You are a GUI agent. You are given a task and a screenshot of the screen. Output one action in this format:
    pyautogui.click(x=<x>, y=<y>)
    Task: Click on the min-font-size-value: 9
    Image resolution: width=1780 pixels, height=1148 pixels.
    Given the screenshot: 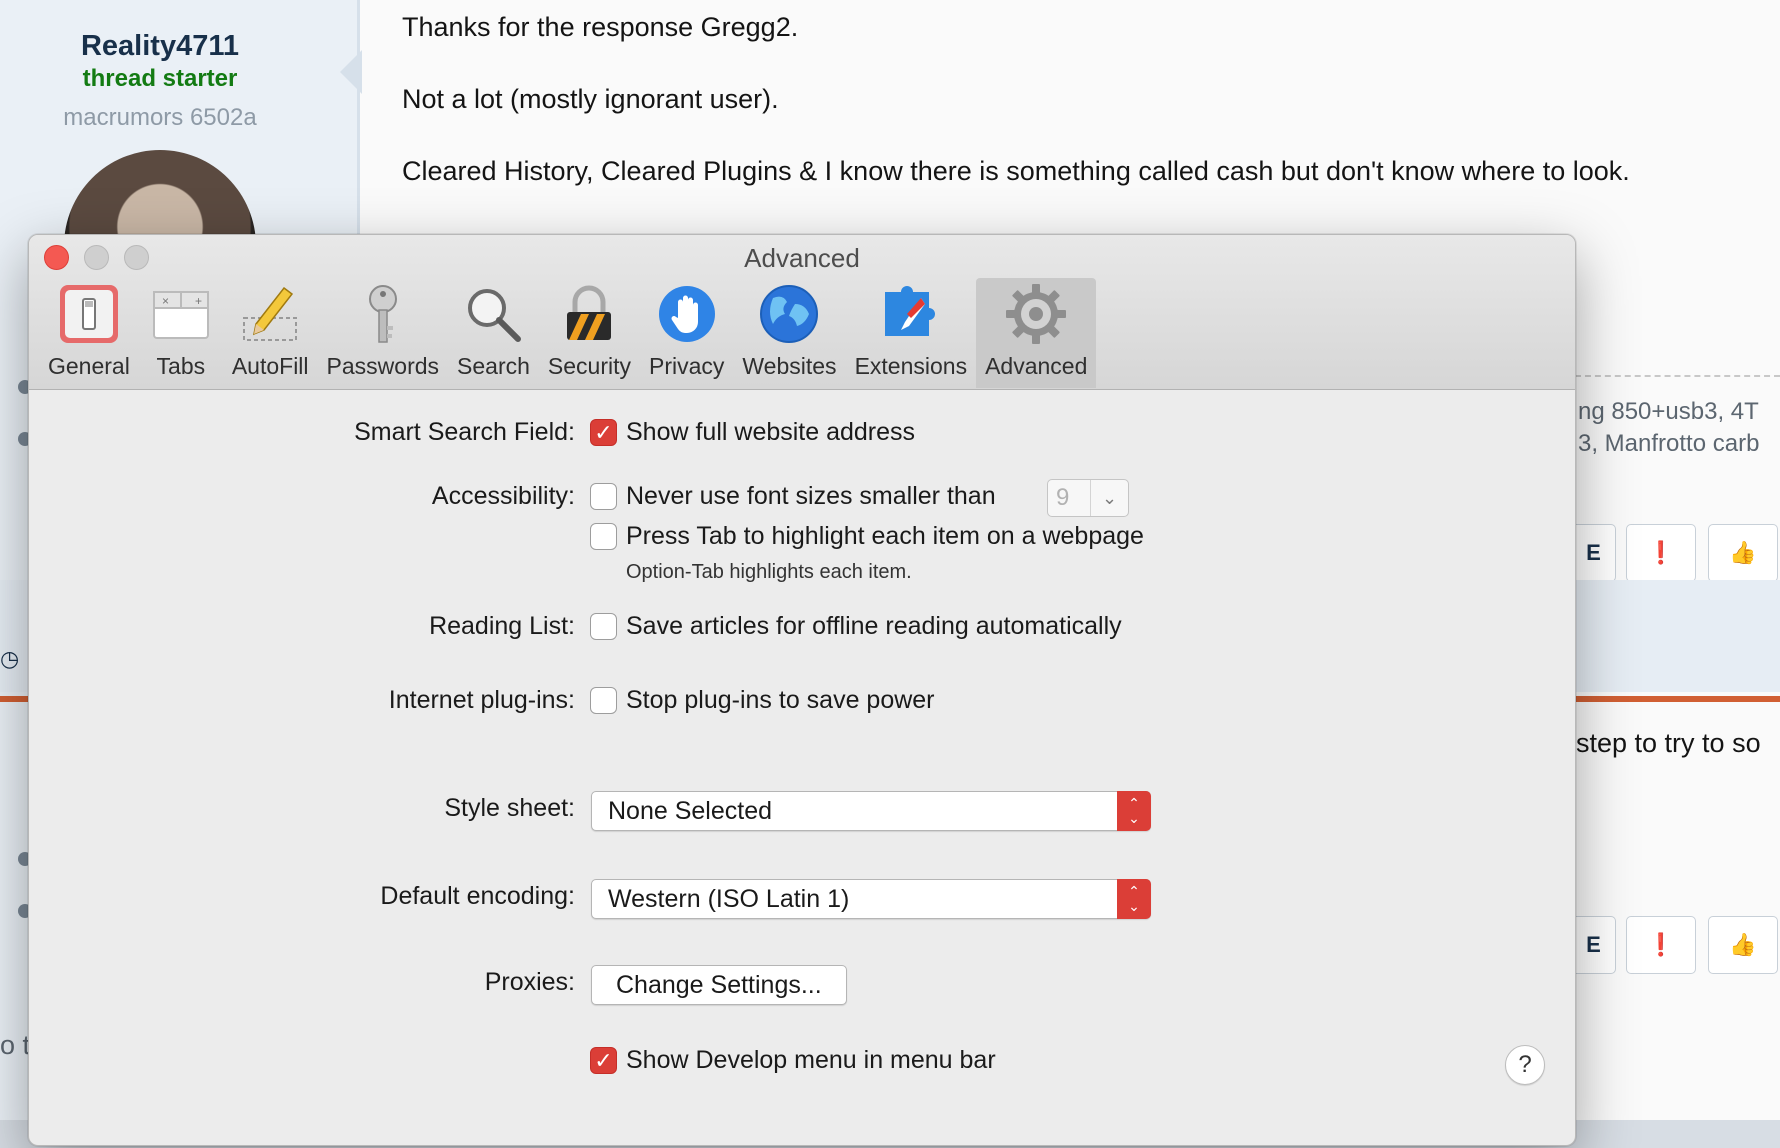 What is the action you would take?
    pyautogui.click(x=1063, y=497)
    